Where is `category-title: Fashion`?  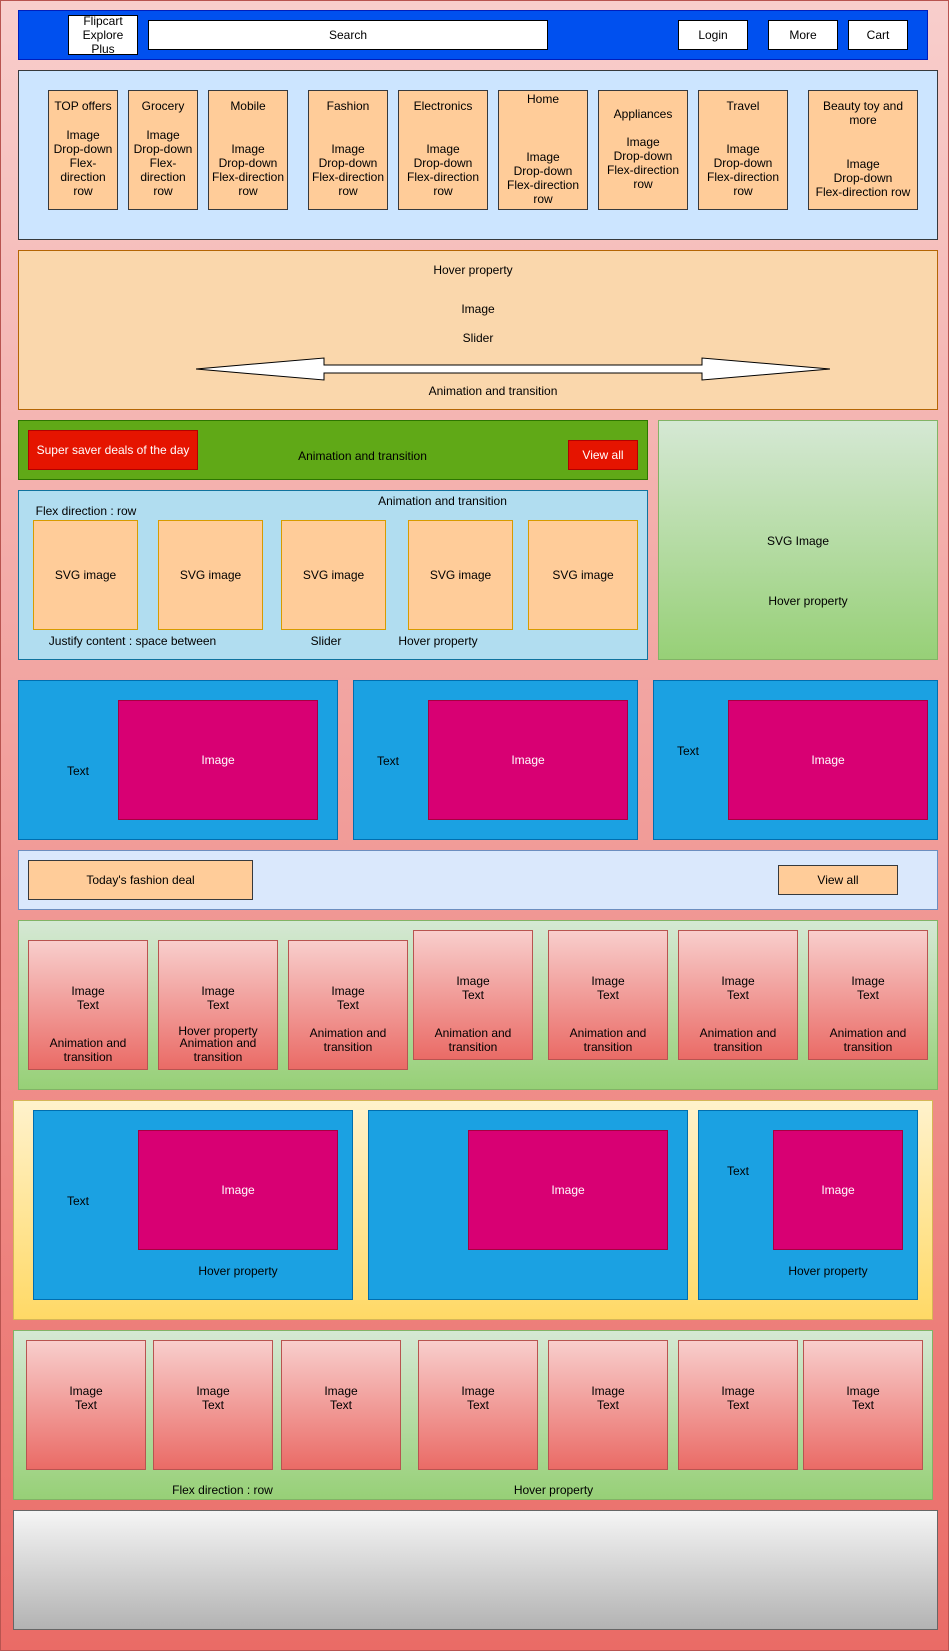
category-title: Fashion is located at coordinates (348, 106).